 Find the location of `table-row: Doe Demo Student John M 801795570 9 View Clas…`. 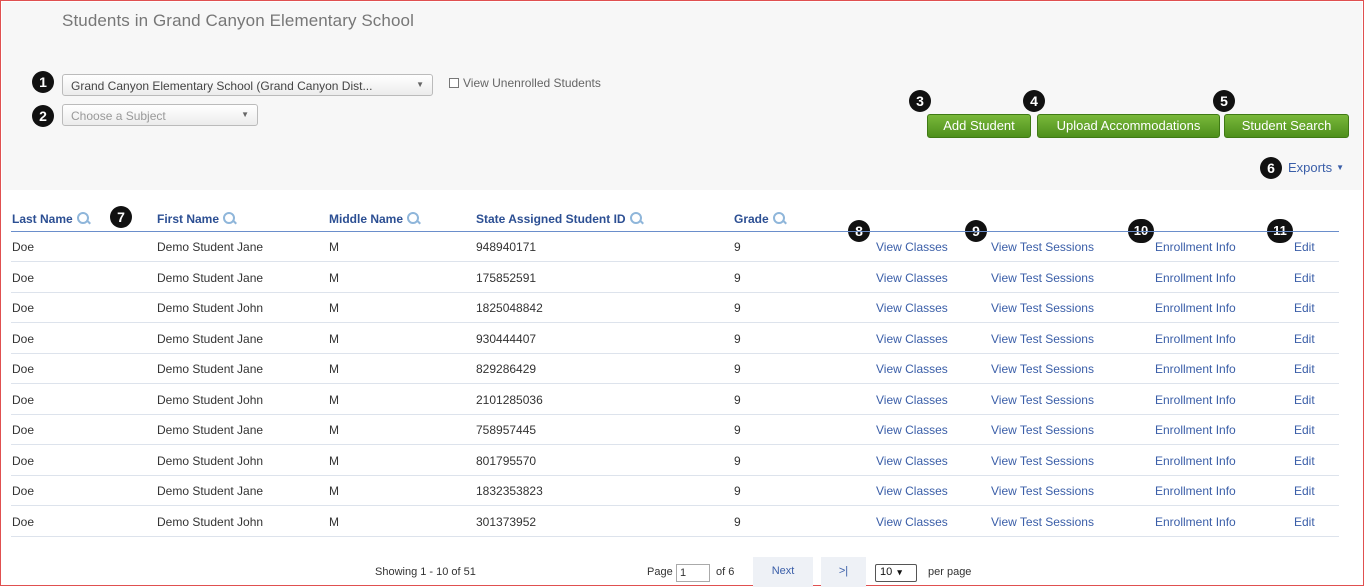

table-row: Doe Demo Student John M 801795570 9 View Clas… is located at coordinates (675, 461).